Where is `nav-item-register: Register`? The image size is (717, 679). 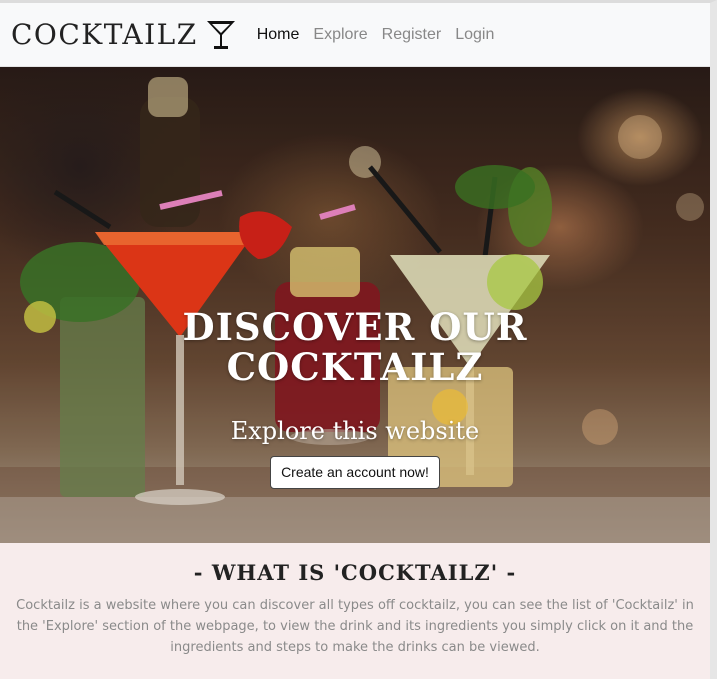
nav-item-register: Register is located at coordinates (412, 35).